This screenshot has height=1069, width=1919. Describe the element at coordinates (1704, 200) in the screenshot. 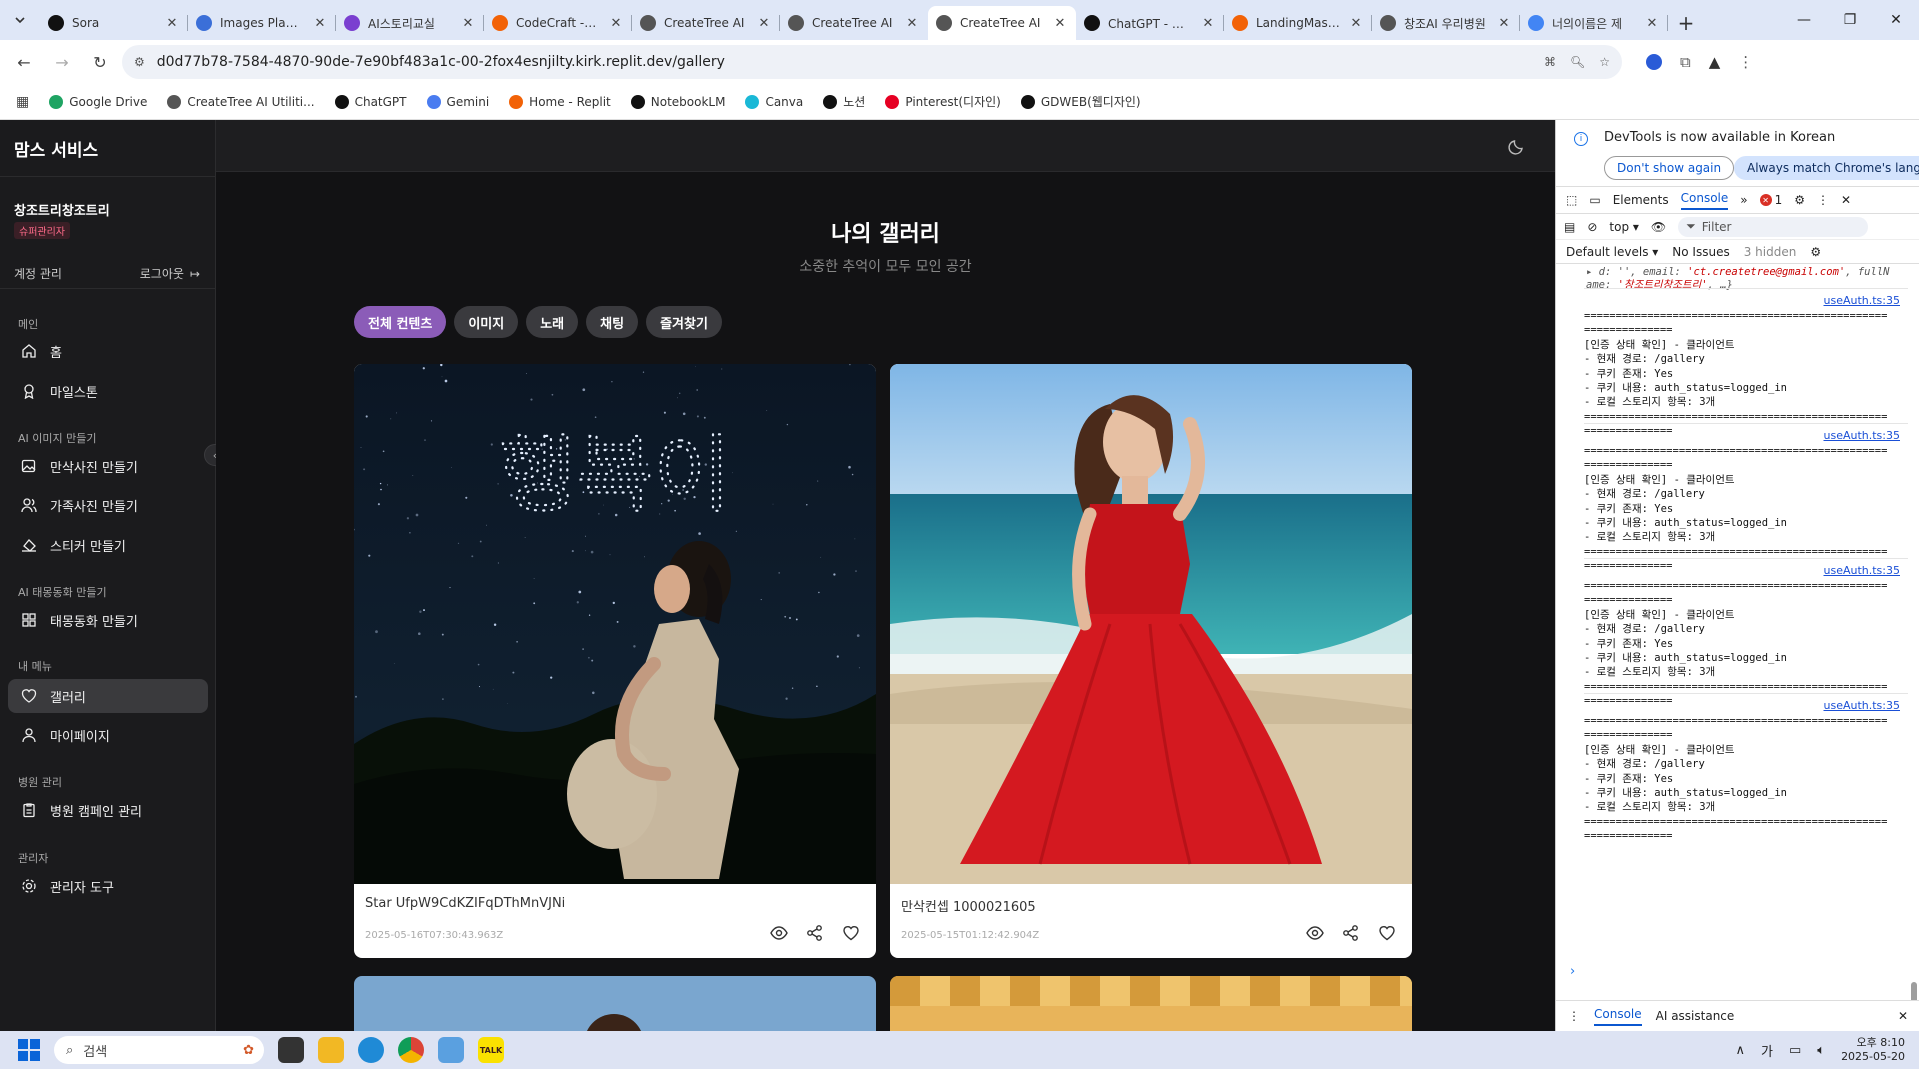

I see `tab-console: Console` at that location.